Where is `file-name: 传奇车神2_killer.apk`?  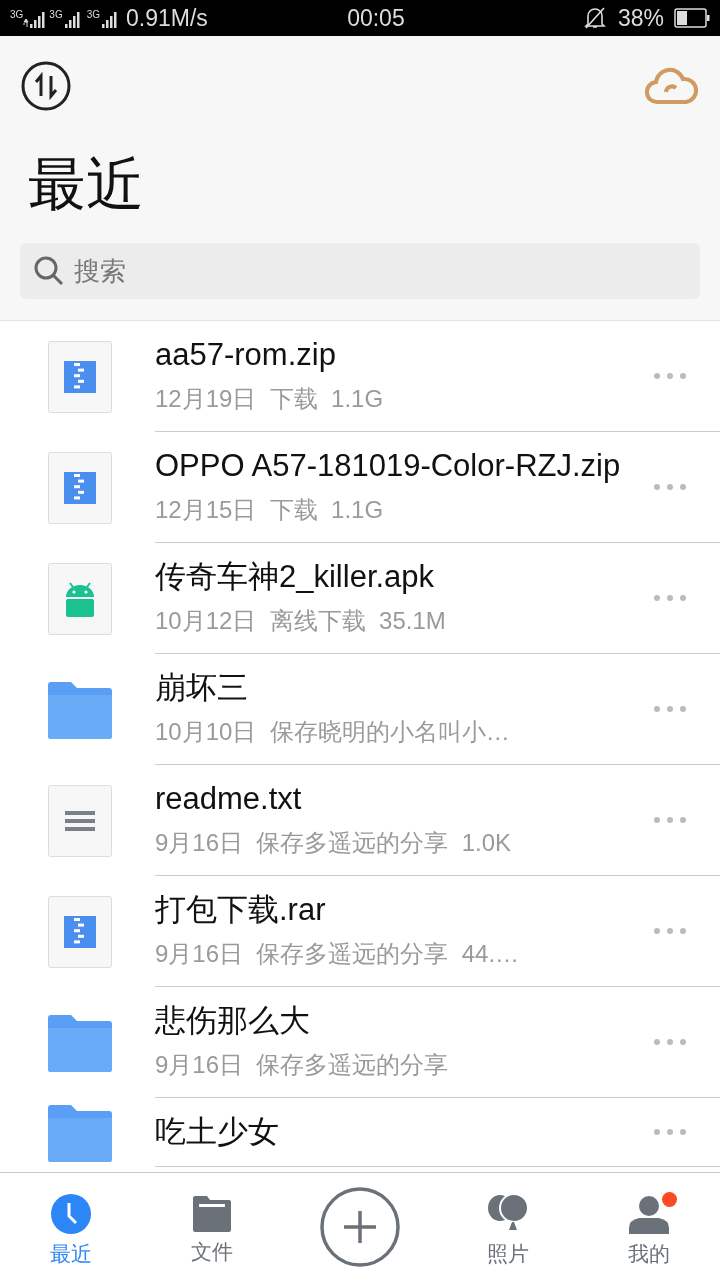
file-name: 传奇车神2_killer.apk is located at coordinates (390, 577).